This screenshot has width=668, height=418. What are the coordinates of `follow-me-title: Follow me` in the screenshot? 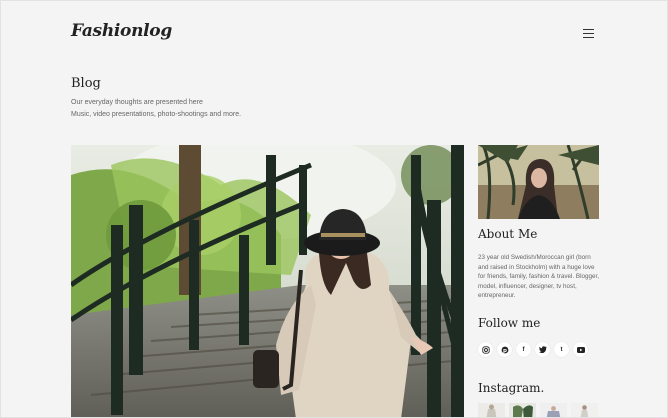 It's located at (509, 323).